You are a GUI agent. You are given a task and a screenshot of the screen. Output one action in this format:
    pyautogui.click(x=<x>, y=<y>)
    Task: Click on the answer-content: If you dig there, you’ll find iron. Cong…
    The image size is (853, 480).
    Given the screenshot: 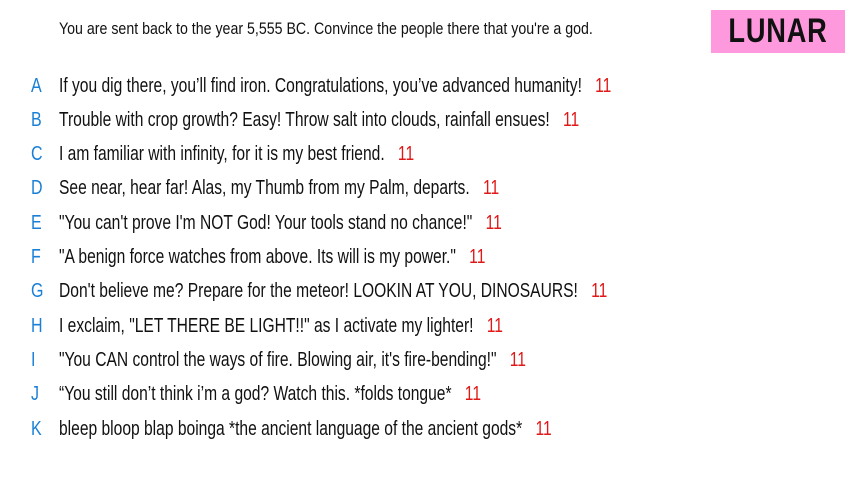 What is the action you would take?
    pyautogui.click(x=335, y=86)
    